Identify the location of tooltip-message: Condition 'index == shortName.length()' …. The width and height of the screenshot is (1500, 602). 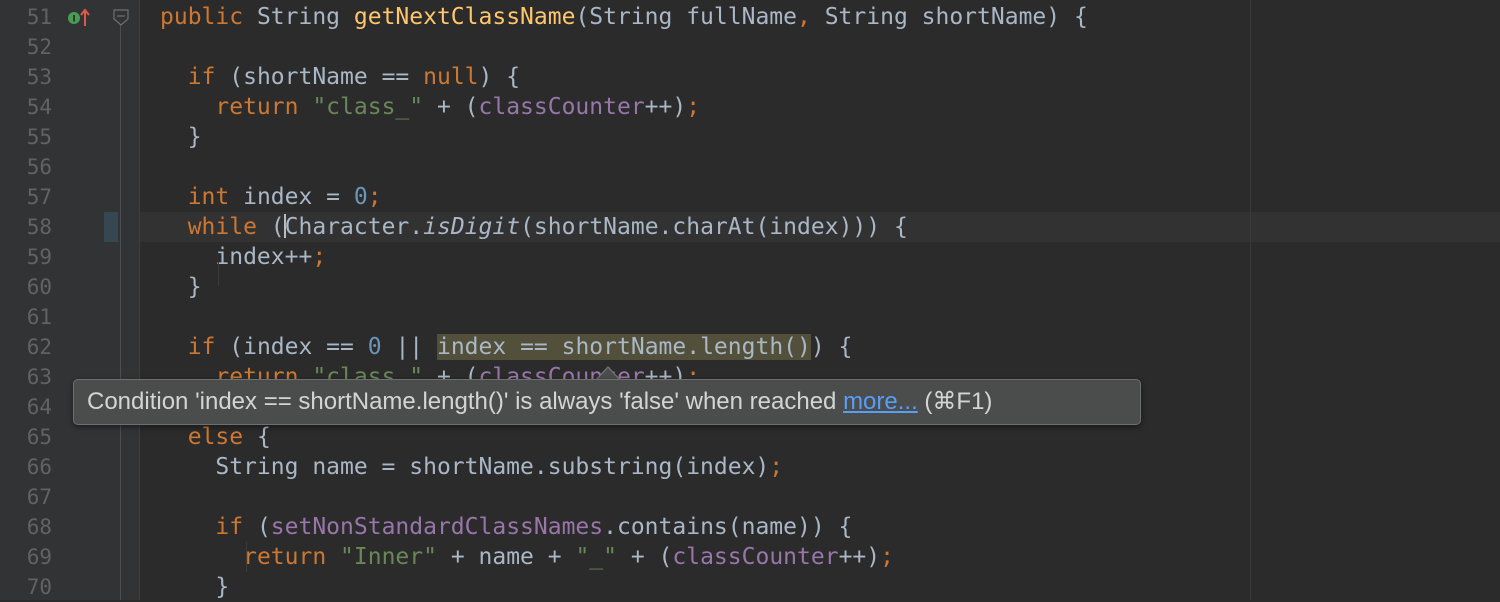
(465, 401).